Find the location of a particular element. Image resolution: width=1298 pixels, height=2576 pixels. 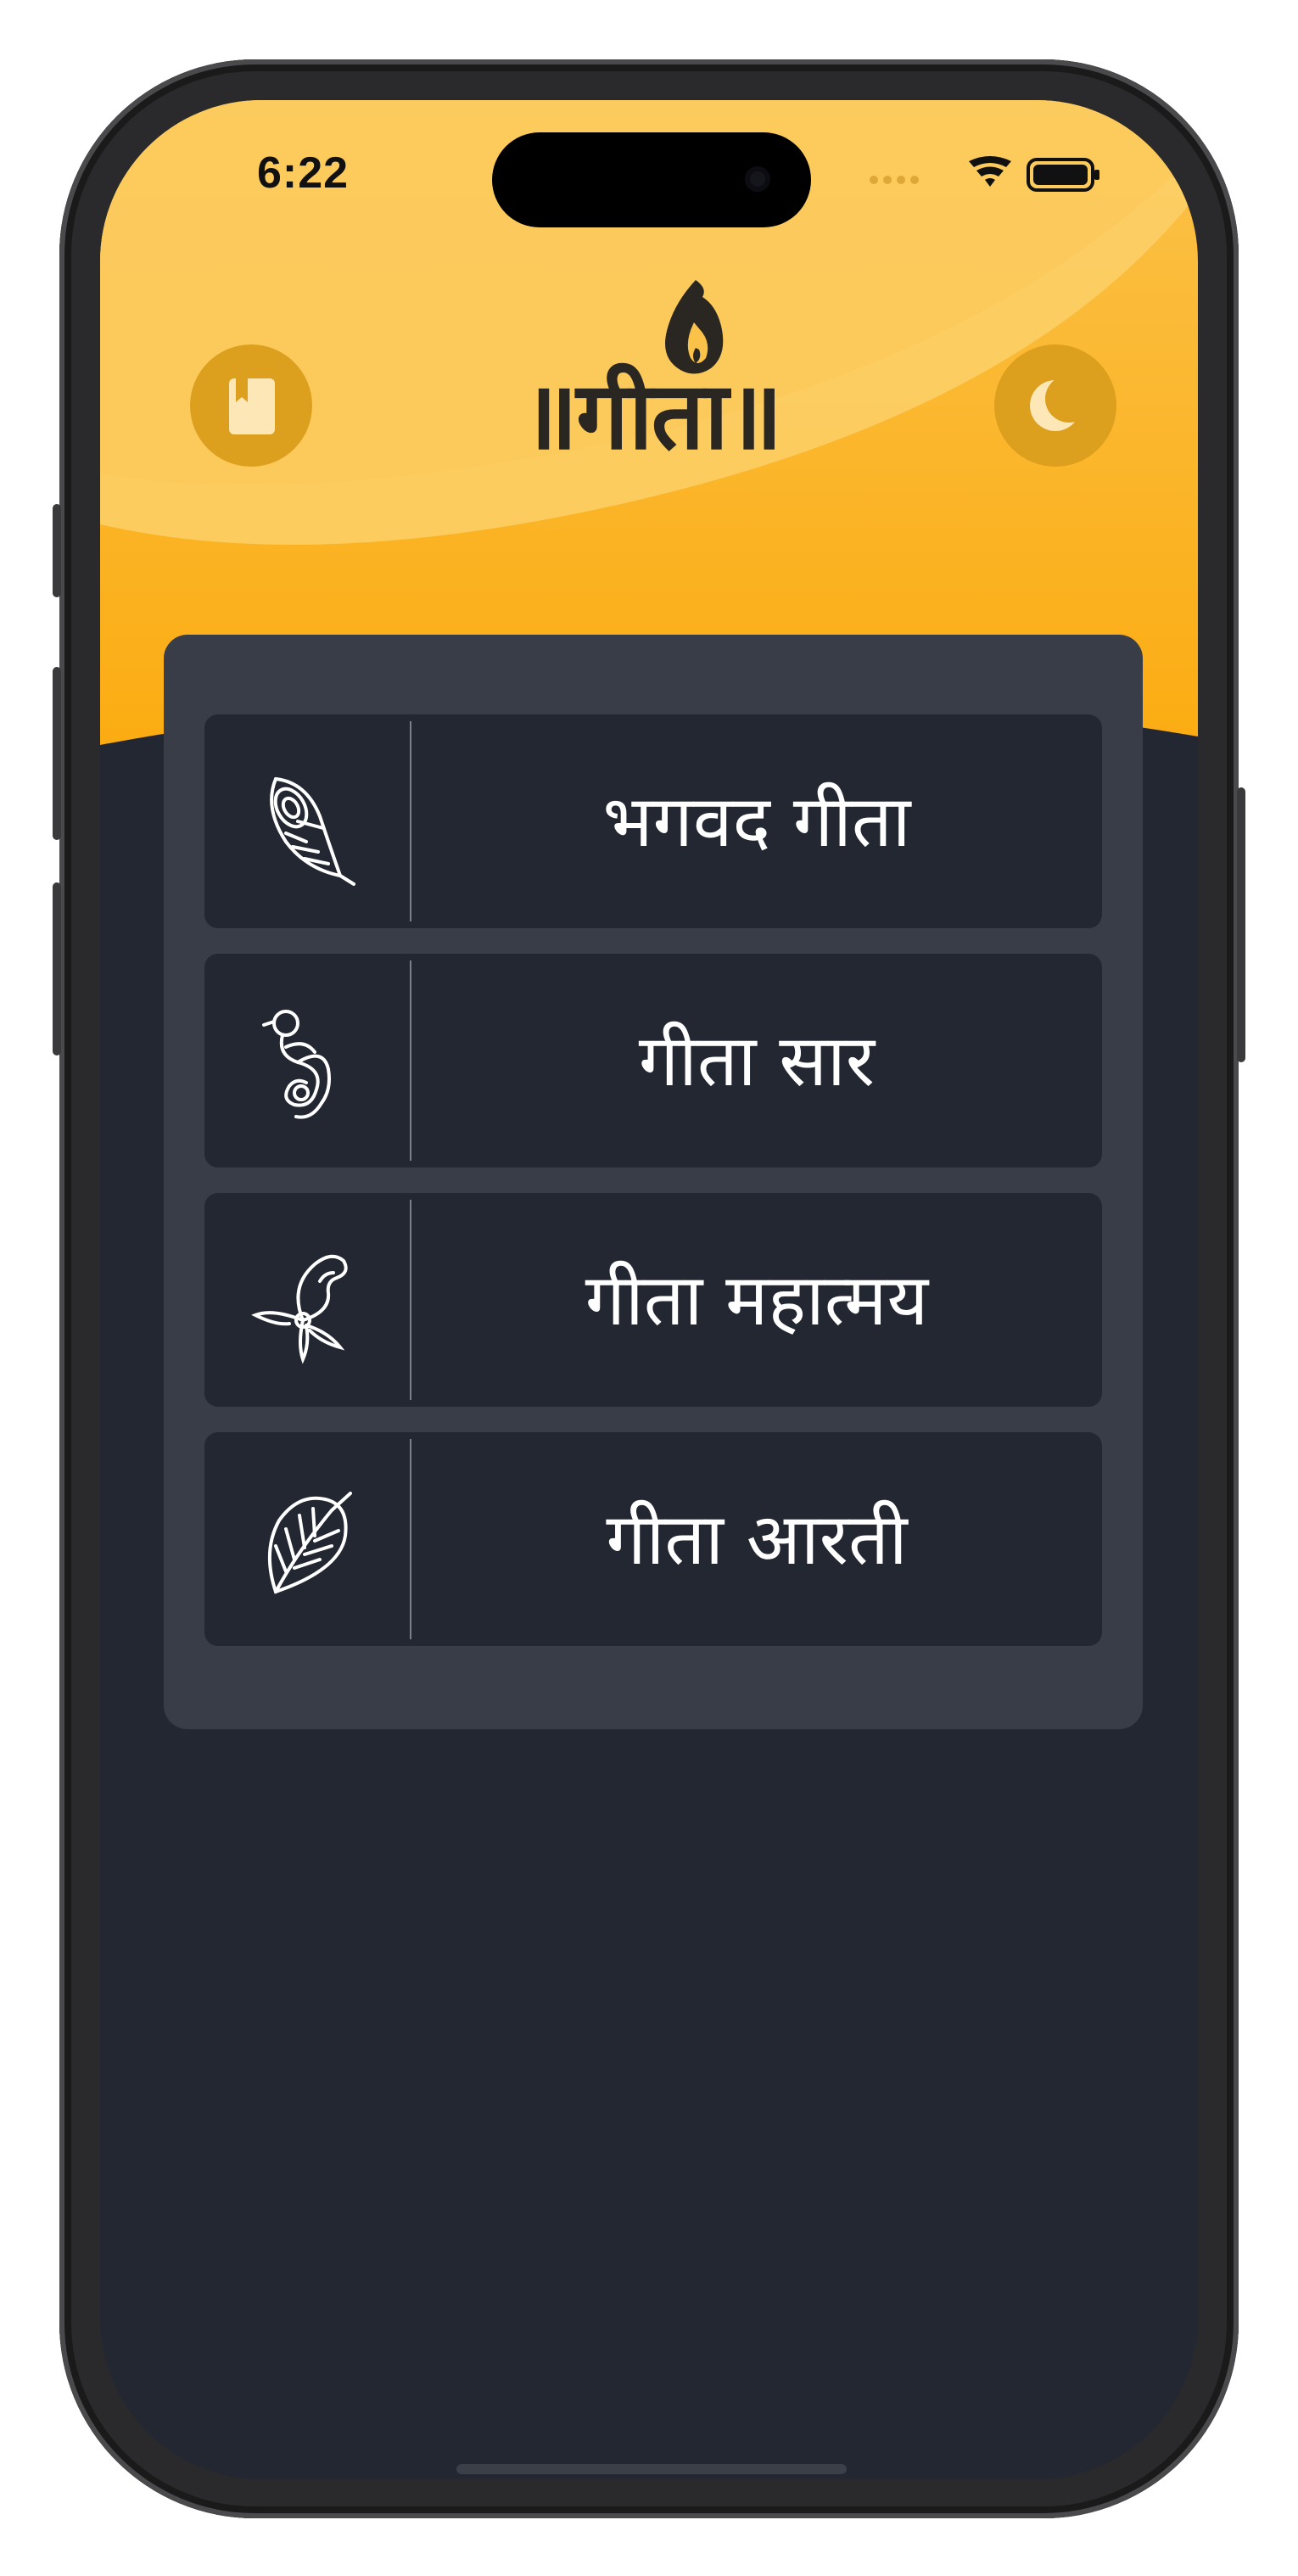

bookmark-book-icon is located at coordinates (252, 406).